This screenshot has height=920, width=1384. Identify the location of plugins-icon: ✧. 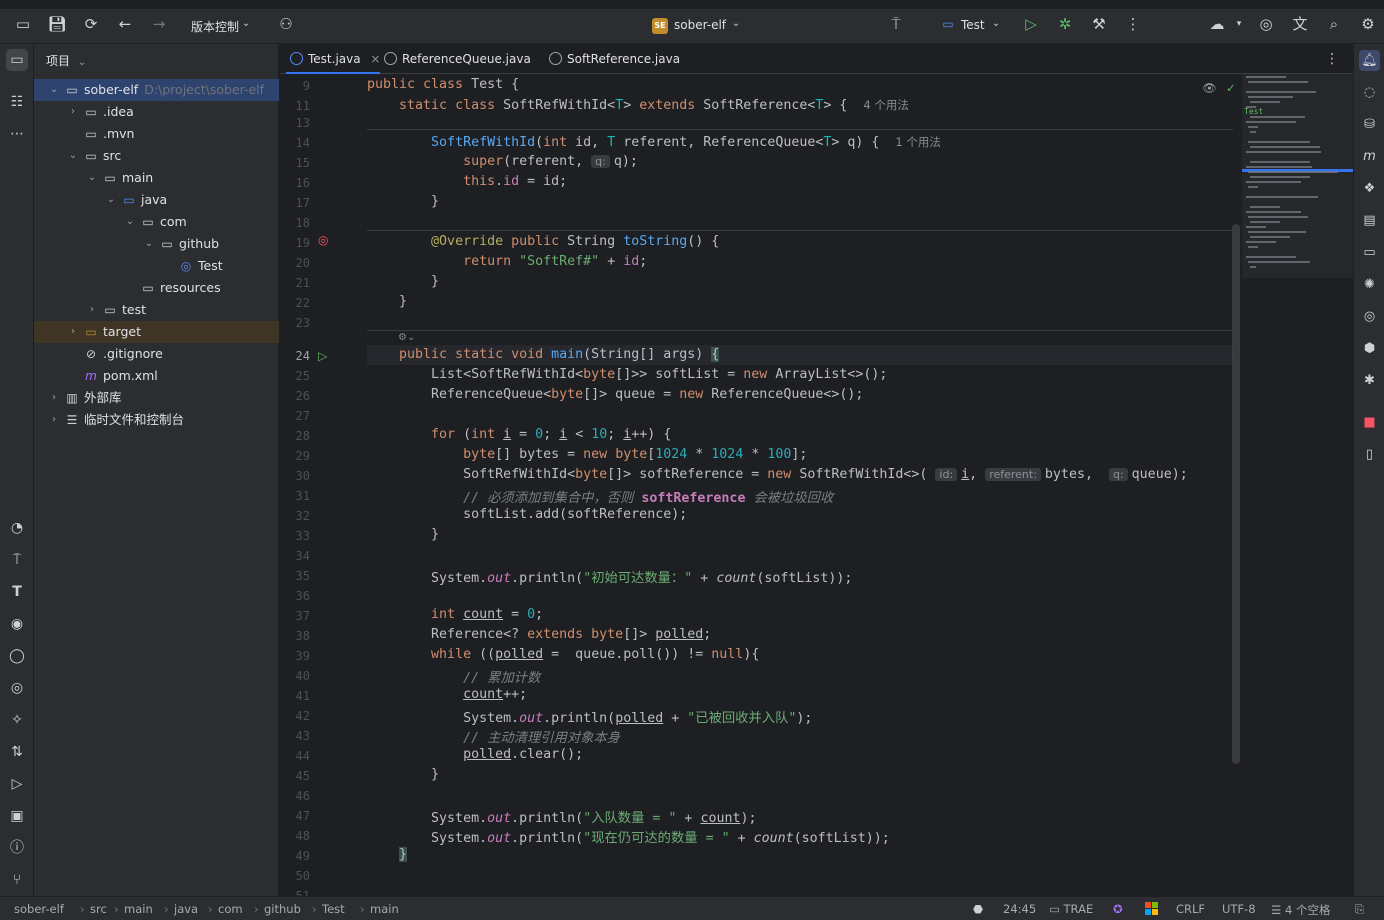
(17, 720).